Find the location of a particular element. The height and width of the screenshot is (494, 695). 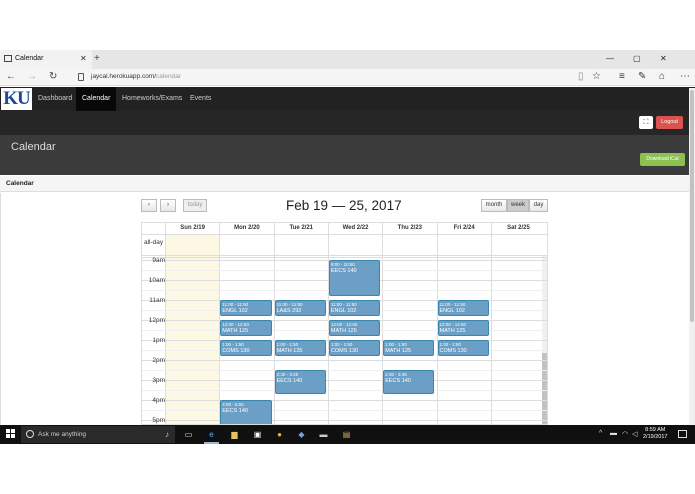

browser-tab: Calendar ✕ is located at coordinates (46, 59).